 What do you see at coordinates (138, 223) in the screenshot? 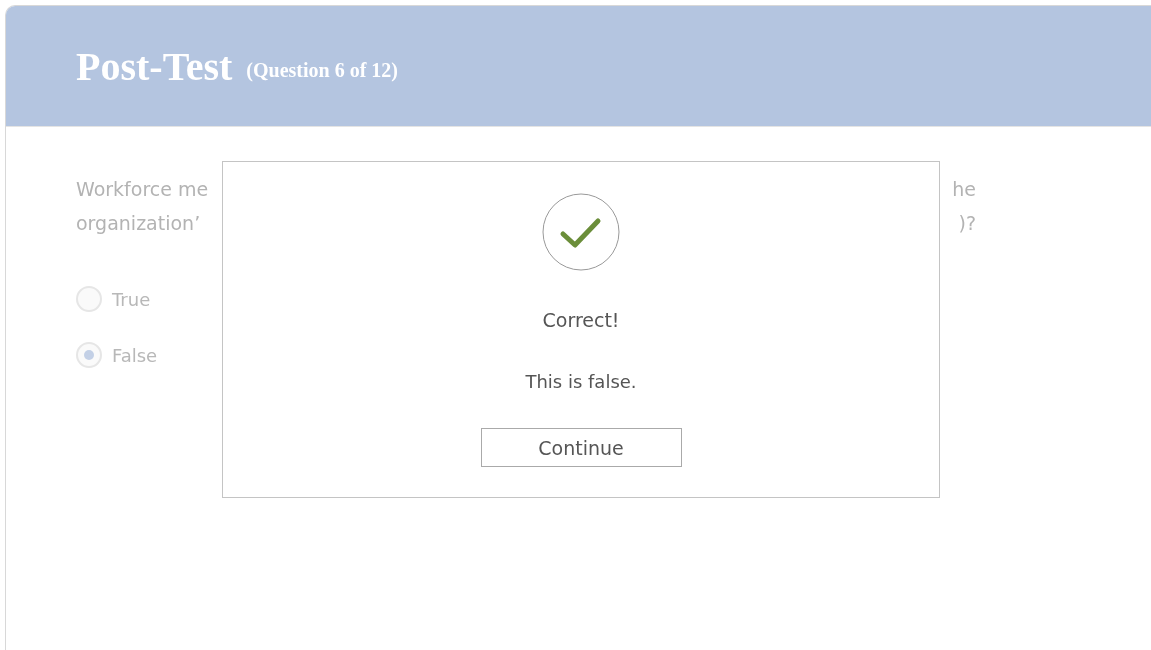
I see `question-text: organization’` at bounding box center [138, 223].